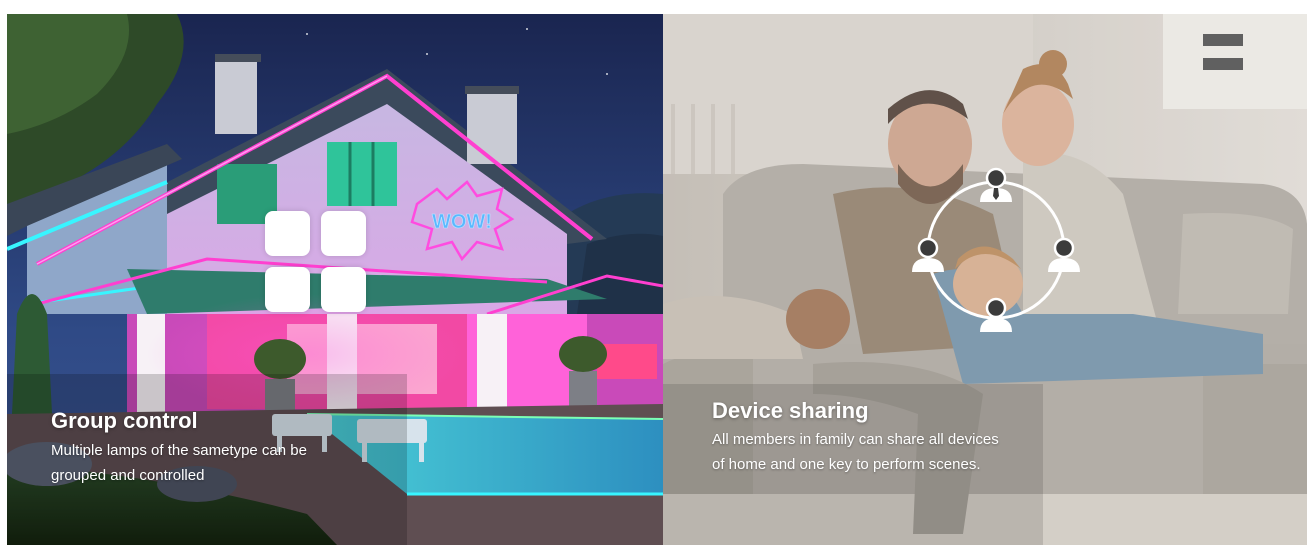 Image resolution: width=1314 pixels, height=545 pixels. Describe the element at coordinates (124, 420) in the screenshot. I see `group-control-title: Group control` at that location.